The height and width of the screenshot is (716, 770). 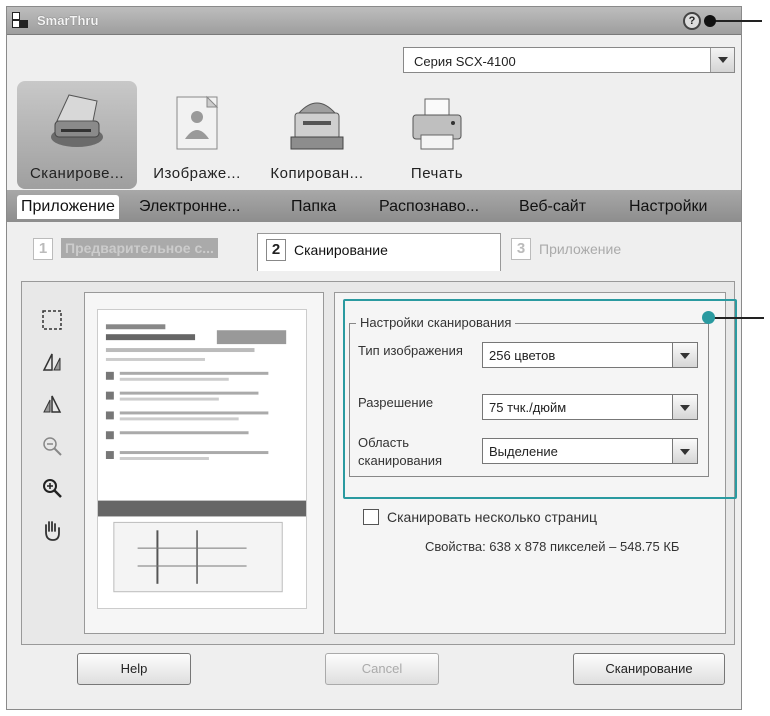 I want to click on help-button: Help, so click(x=134, y=669).